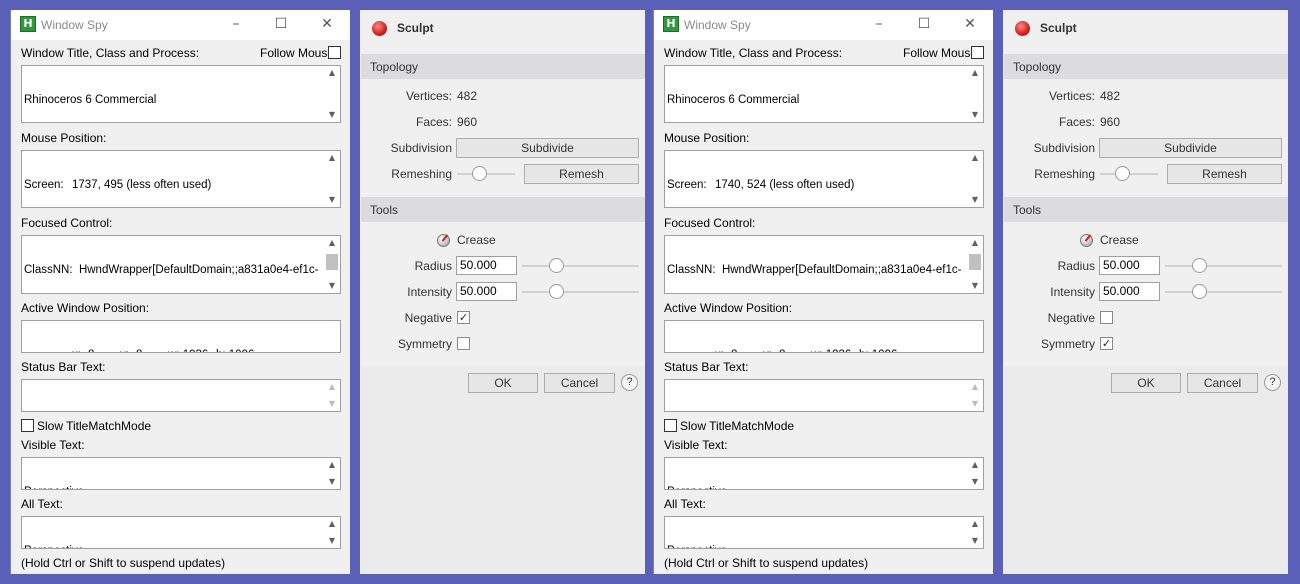 This screenshot has height=584, width=1300. Describe the element at coordinates (463, 343) in the screenshot. I see `symmetry-checkbox` at that location.